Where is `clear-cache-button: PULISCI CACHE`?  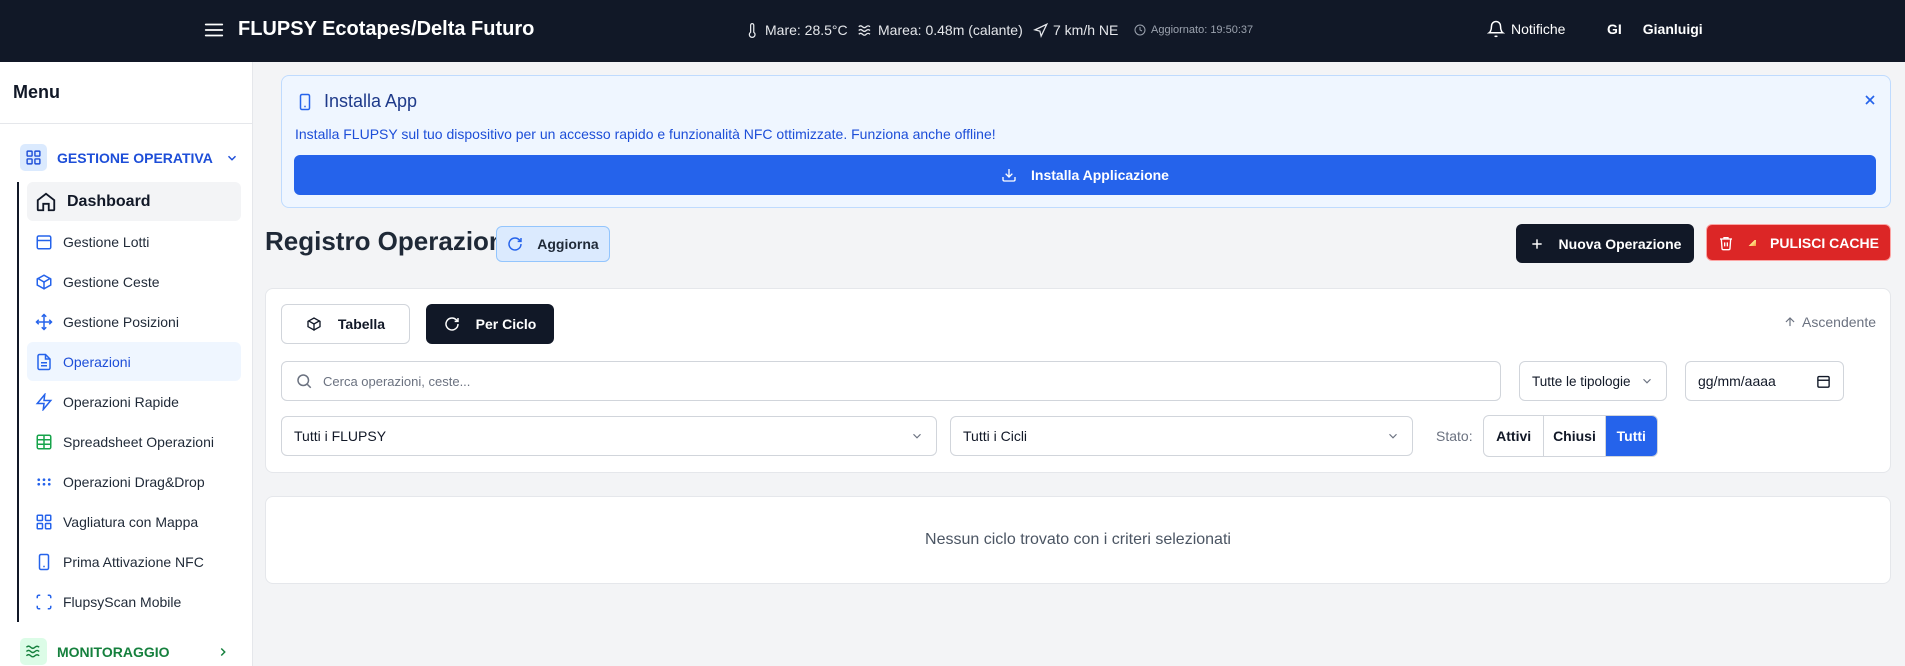
clear-cache-button: PULISCI CACHE is located at coordinates (1798, 242).